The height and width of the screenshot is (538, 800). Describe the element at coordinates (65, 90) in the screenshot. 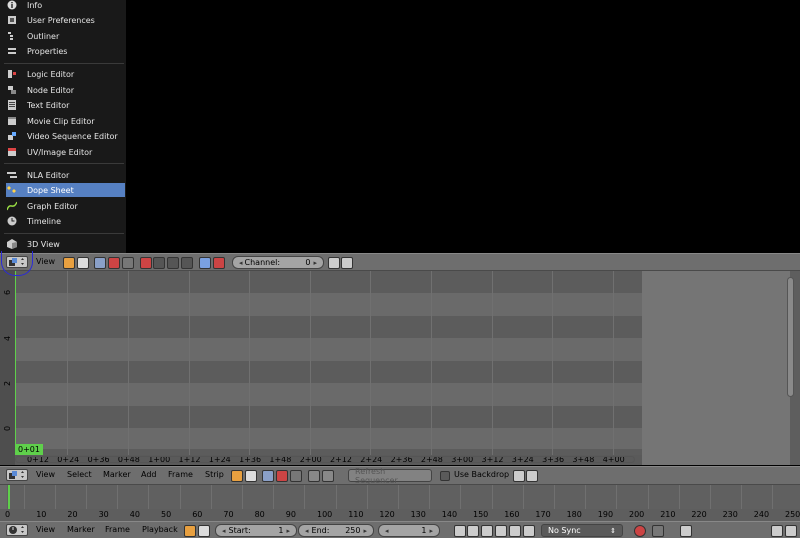

I see `menu-item-node-editor: Node Editor` at that location.